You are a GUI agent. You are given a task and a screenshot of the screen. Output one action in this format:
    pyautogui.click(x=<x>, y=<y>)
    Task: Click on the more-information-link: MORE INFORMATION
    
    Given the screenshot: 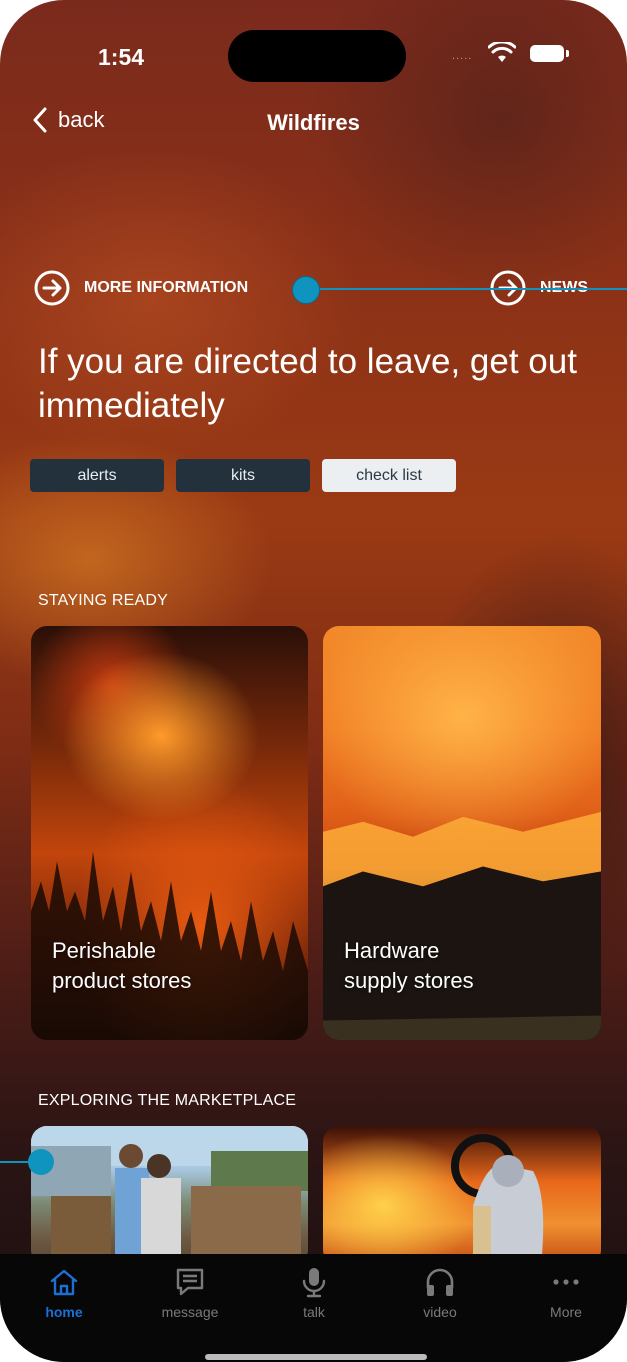 What is the action you would take?
    pyautogui.click(x=141, y=288)
    